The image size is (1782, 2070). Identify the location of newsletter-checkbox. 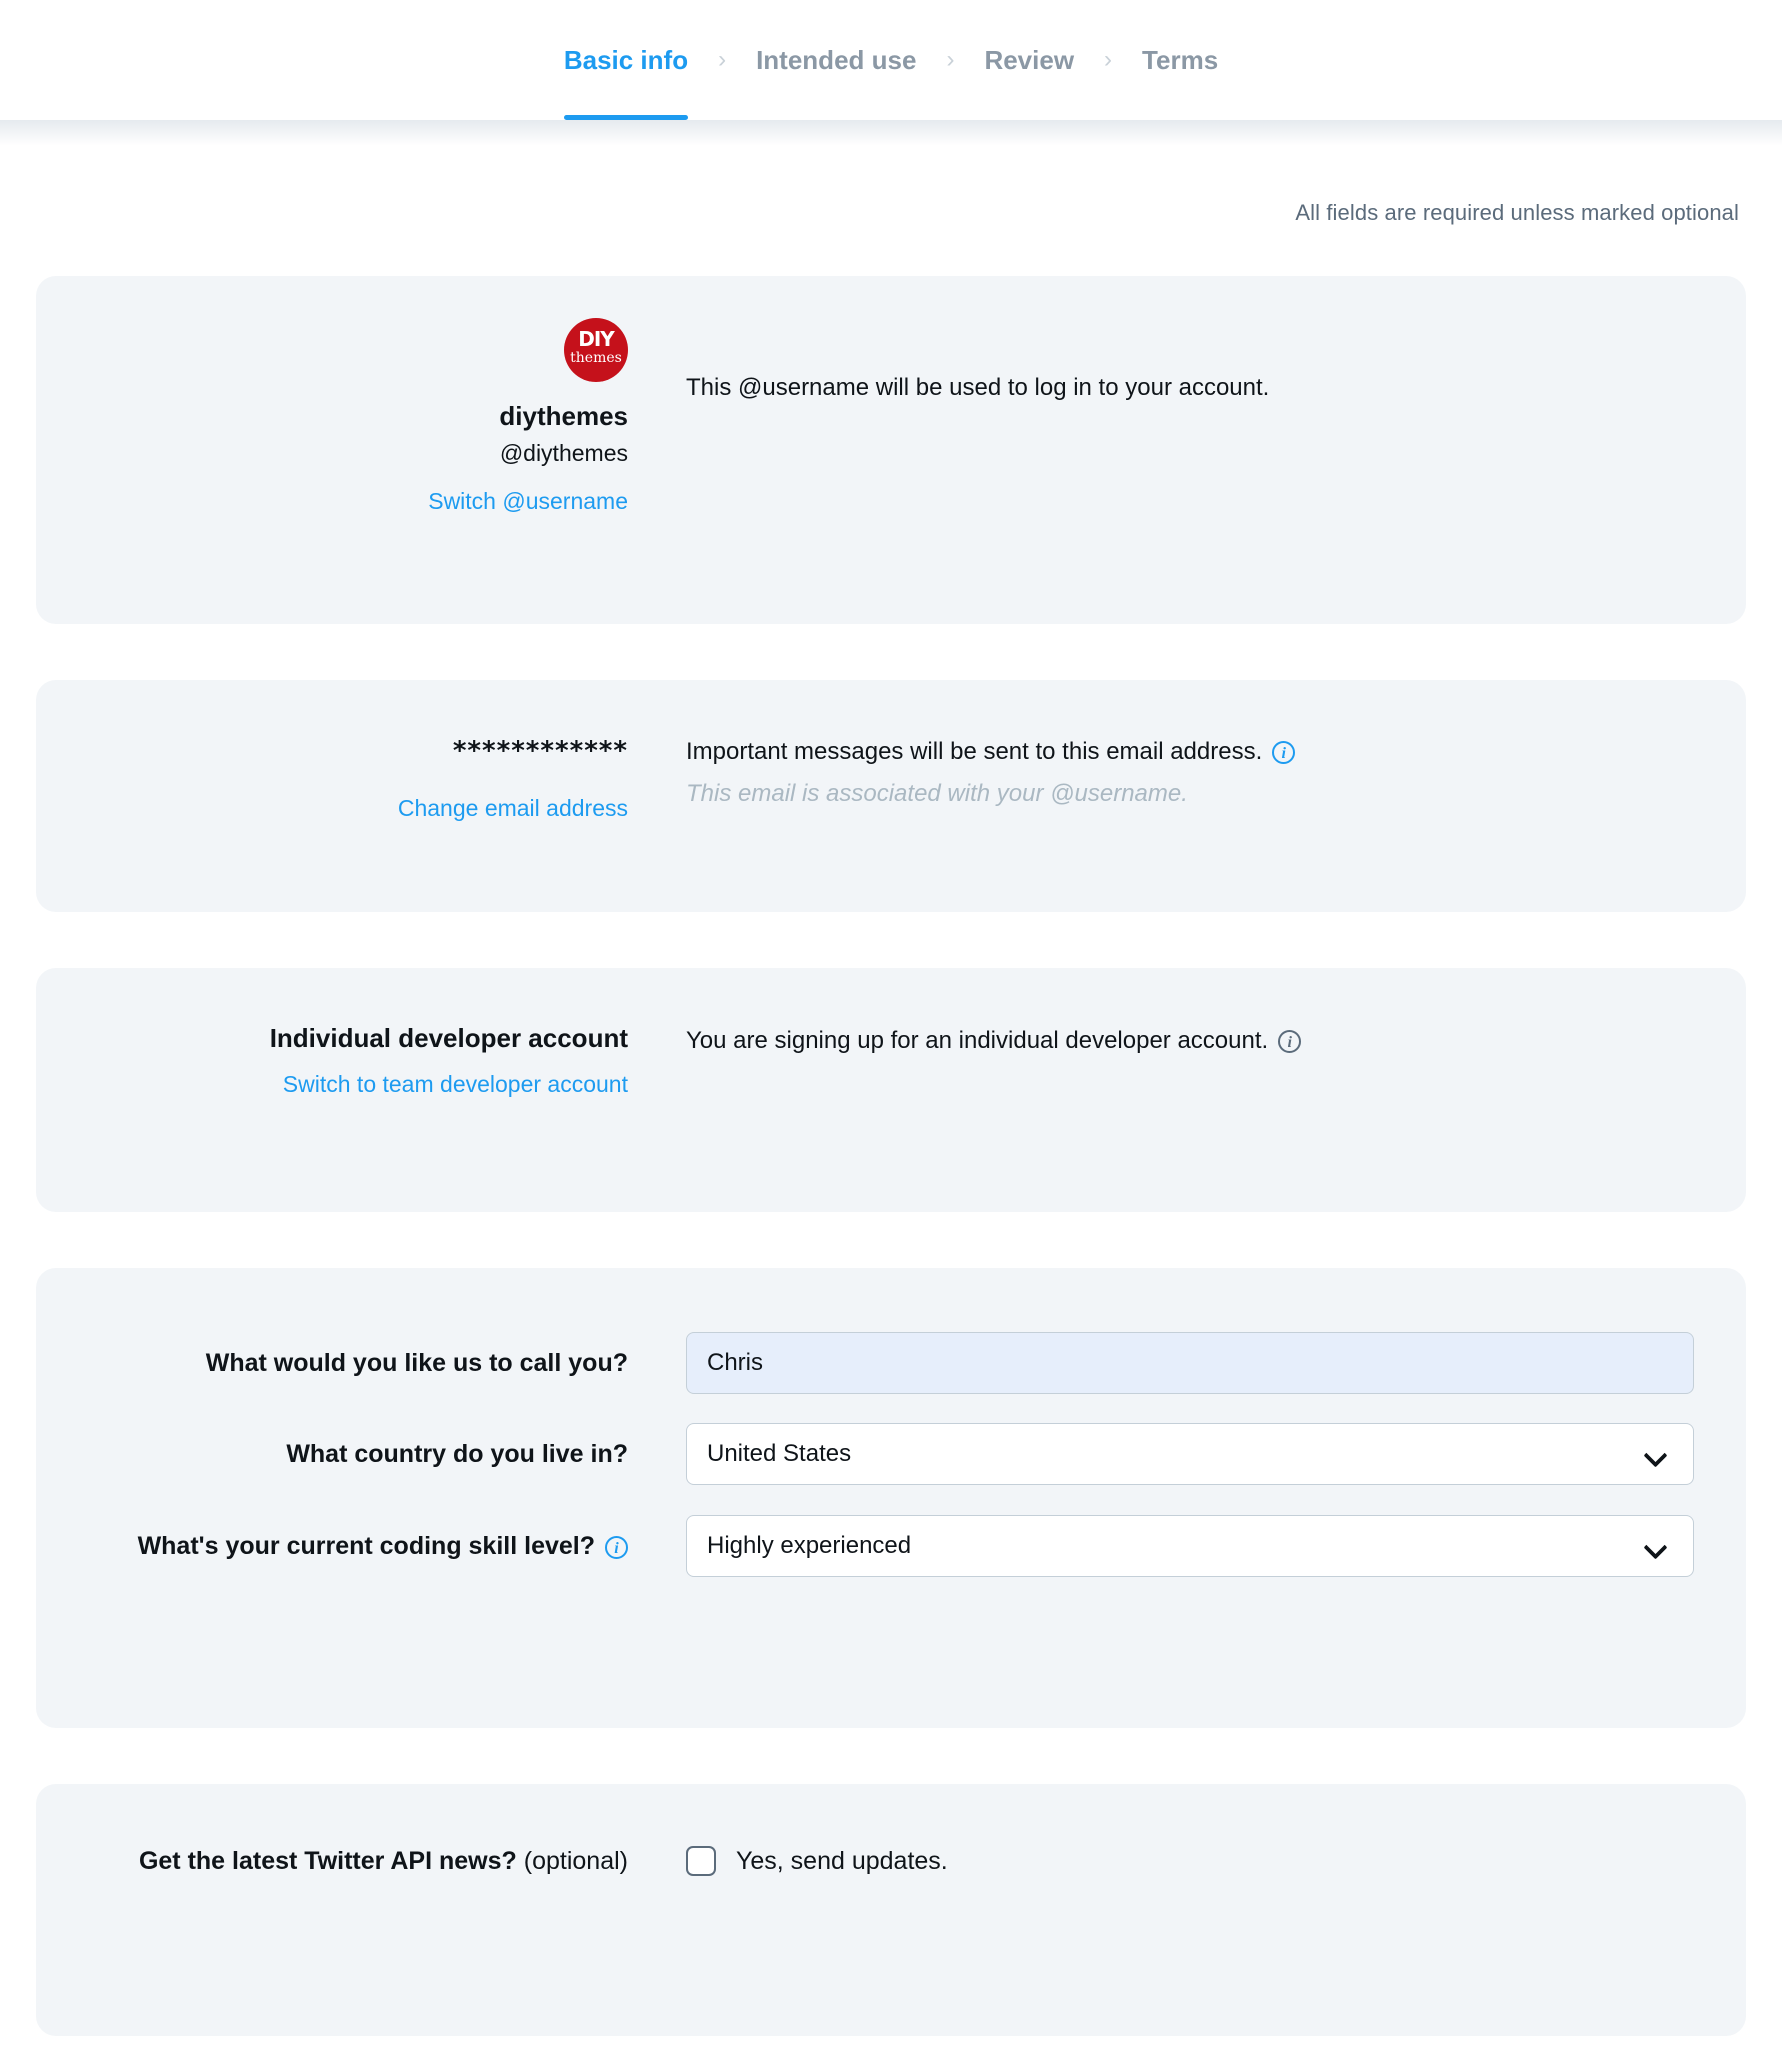
(701, 1861).